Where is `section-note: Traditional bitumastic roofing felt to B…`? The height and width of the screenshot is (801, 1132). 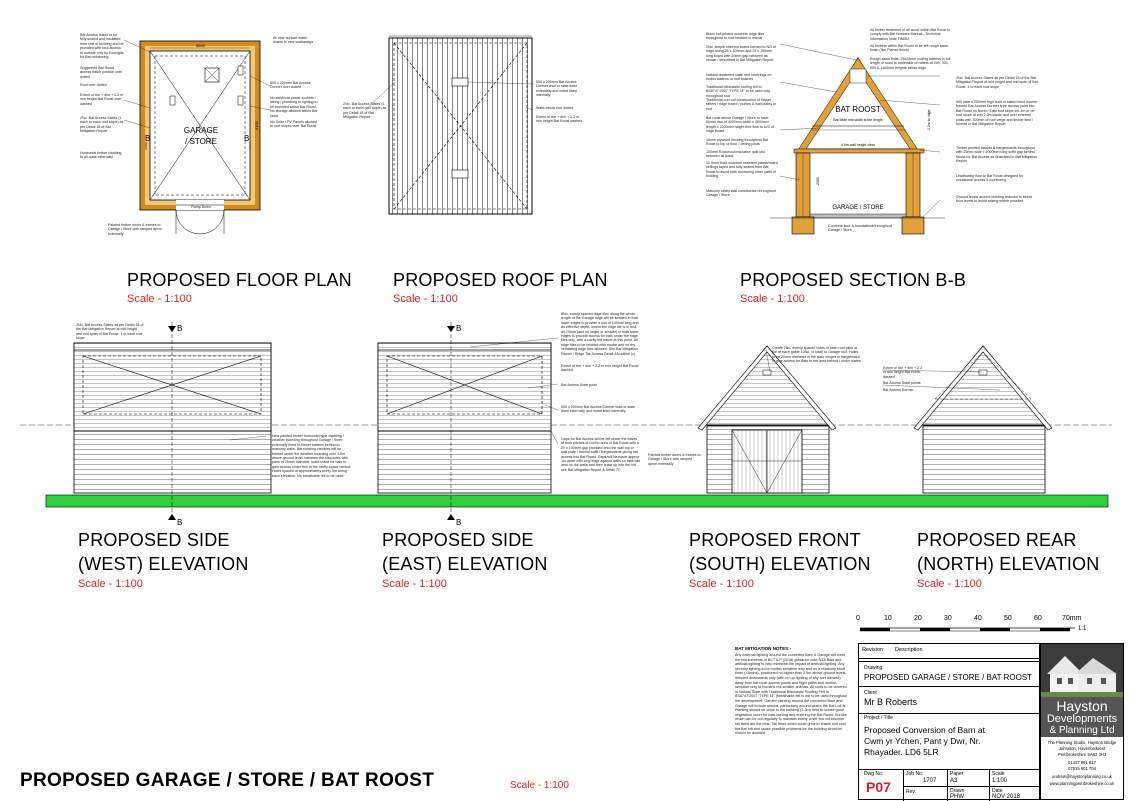 section-note: Traditional bitumastic roofing felt to B… is located at coordinates (738, 91).